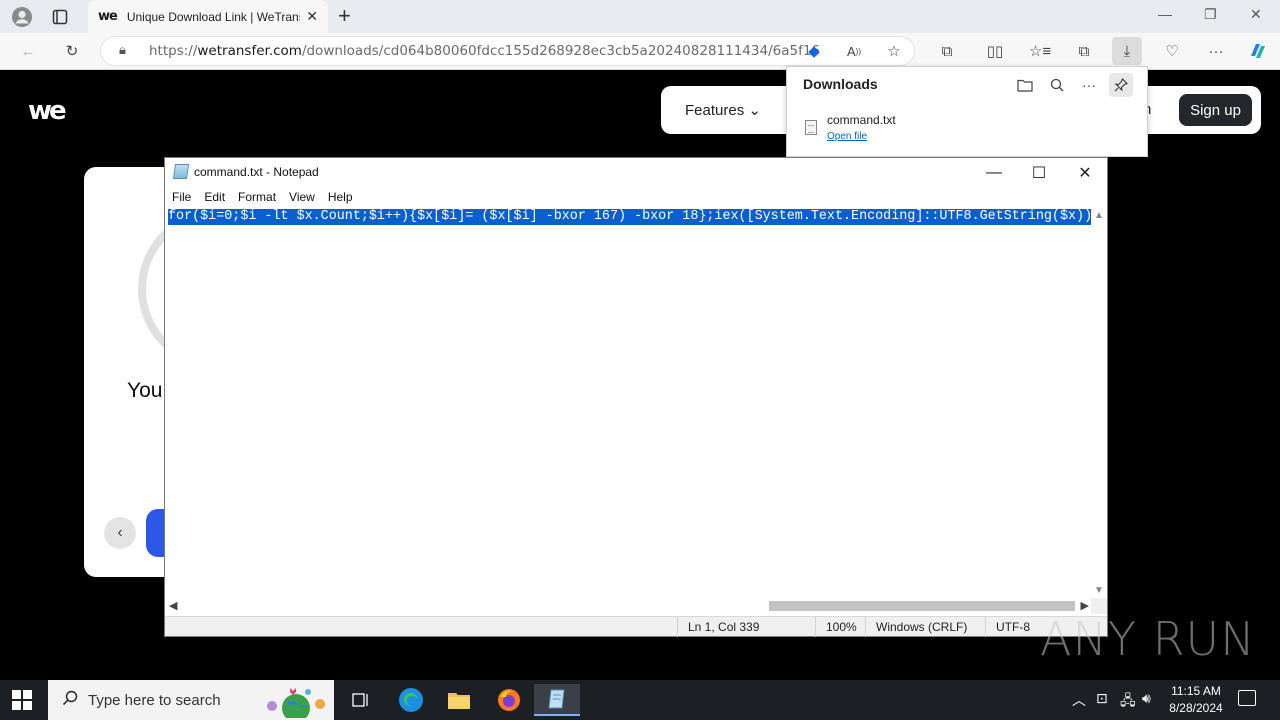 The image size is (1280, 720). What do you see at coordinates (1039, 173) in the screenshot?
I see `maximize-icon: ☐` at bounding box center [1039, 173].